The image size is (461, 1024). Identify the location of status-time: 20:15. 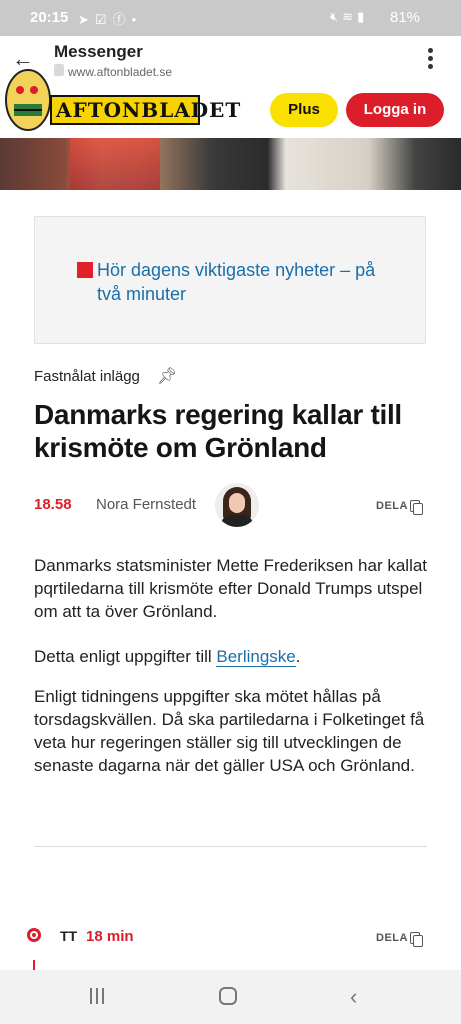
(49, 17).